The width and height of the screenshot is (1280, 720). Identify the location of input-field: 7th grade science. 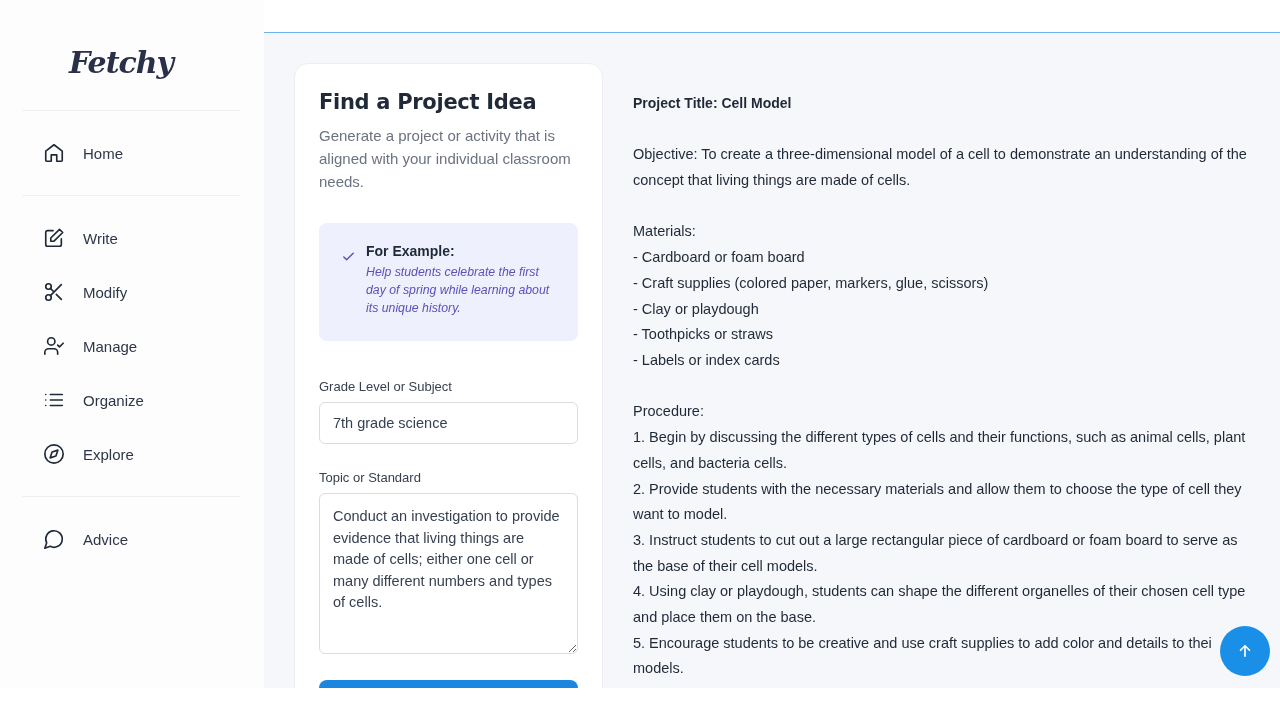
(448, 423).